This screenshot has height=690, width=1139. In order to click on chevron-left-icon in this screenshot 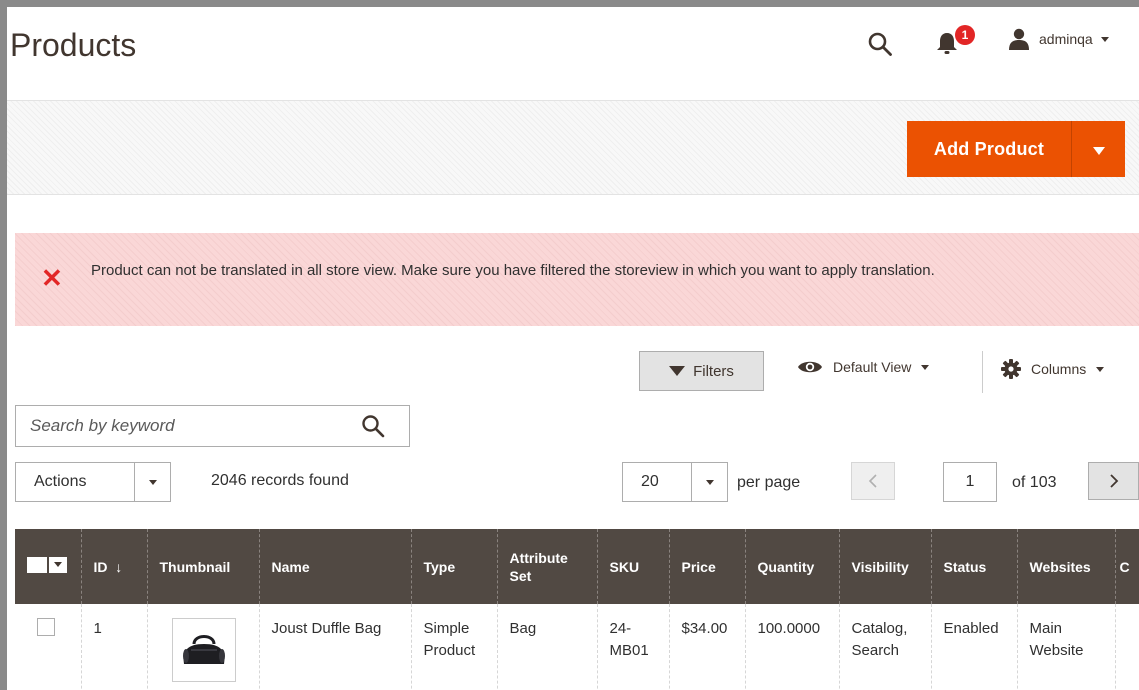, I will do `click(872, 481)`.